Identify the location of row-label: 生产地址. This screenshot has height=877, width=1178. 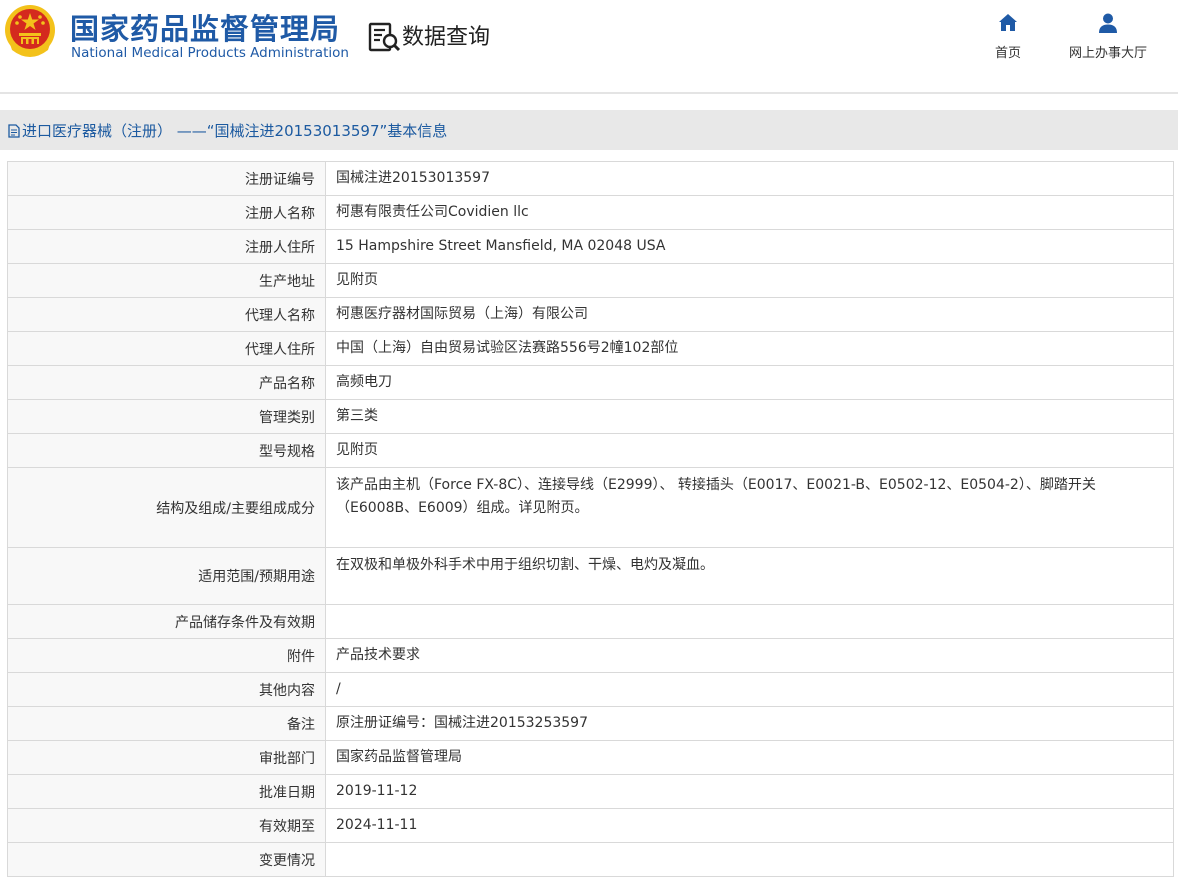
(166, 280).